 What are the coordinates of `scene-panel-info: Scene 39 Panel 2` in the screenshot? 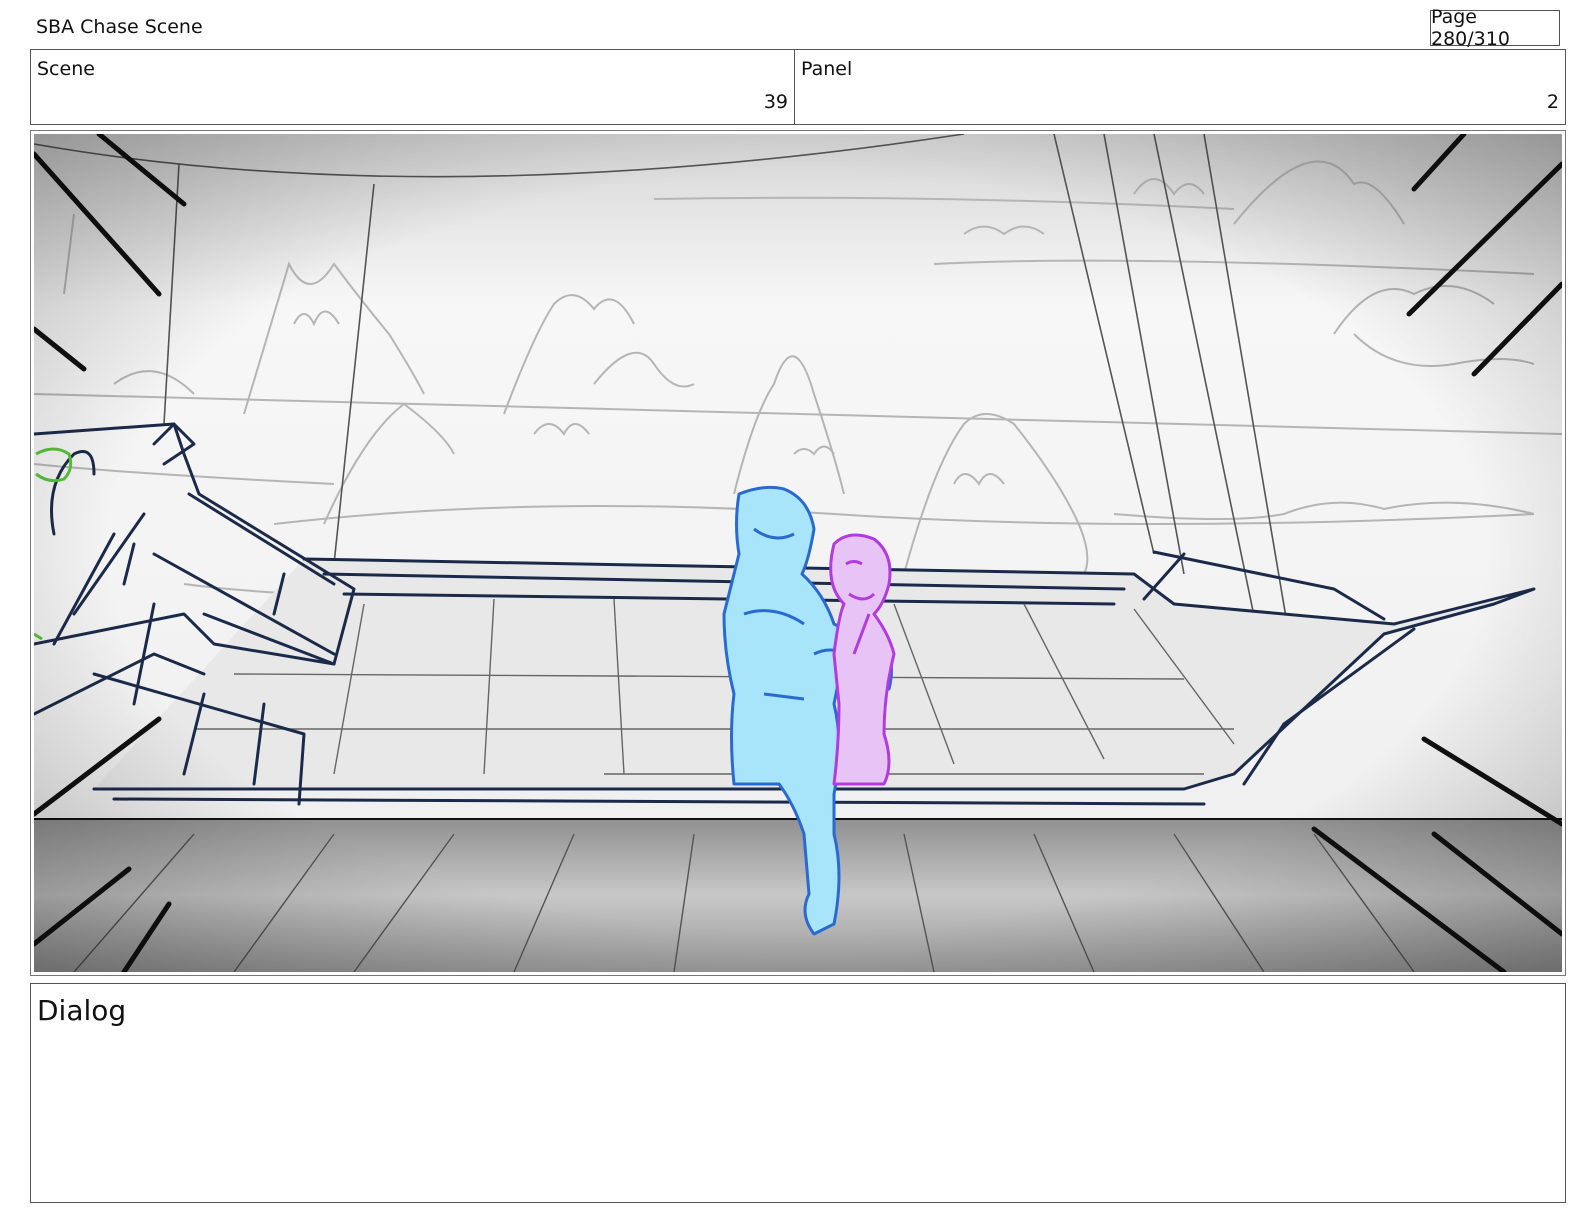 It's located at (798, 87).